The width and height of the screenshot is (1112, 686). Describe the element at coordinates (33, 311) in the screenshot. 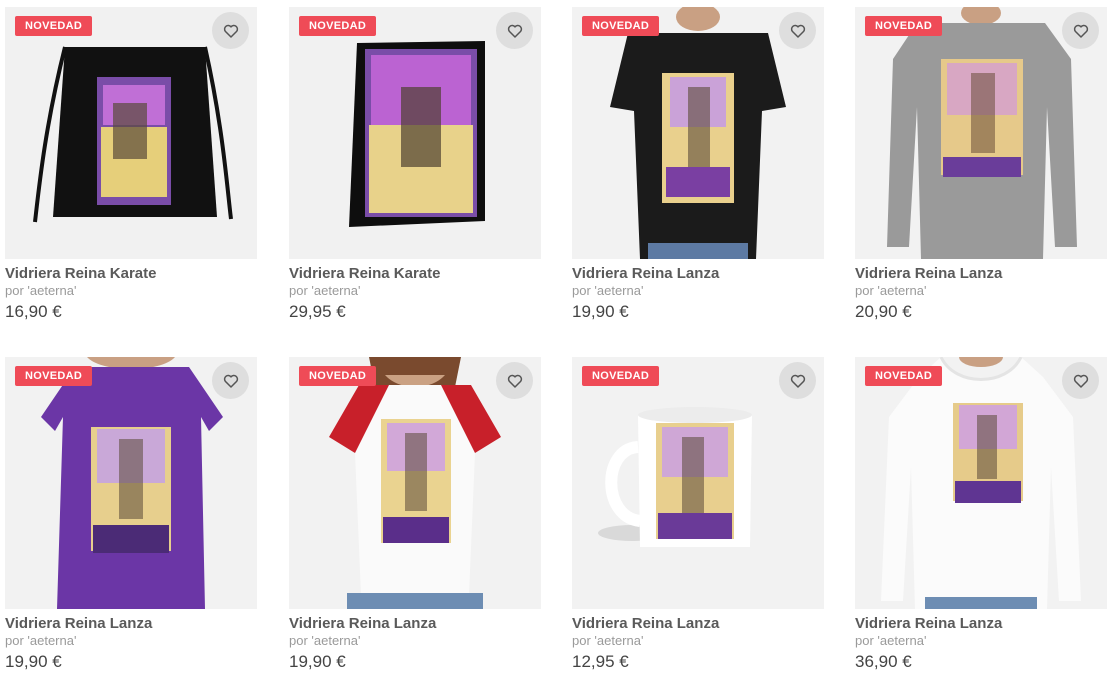

I see `product-price: 16,90 €` at that location.